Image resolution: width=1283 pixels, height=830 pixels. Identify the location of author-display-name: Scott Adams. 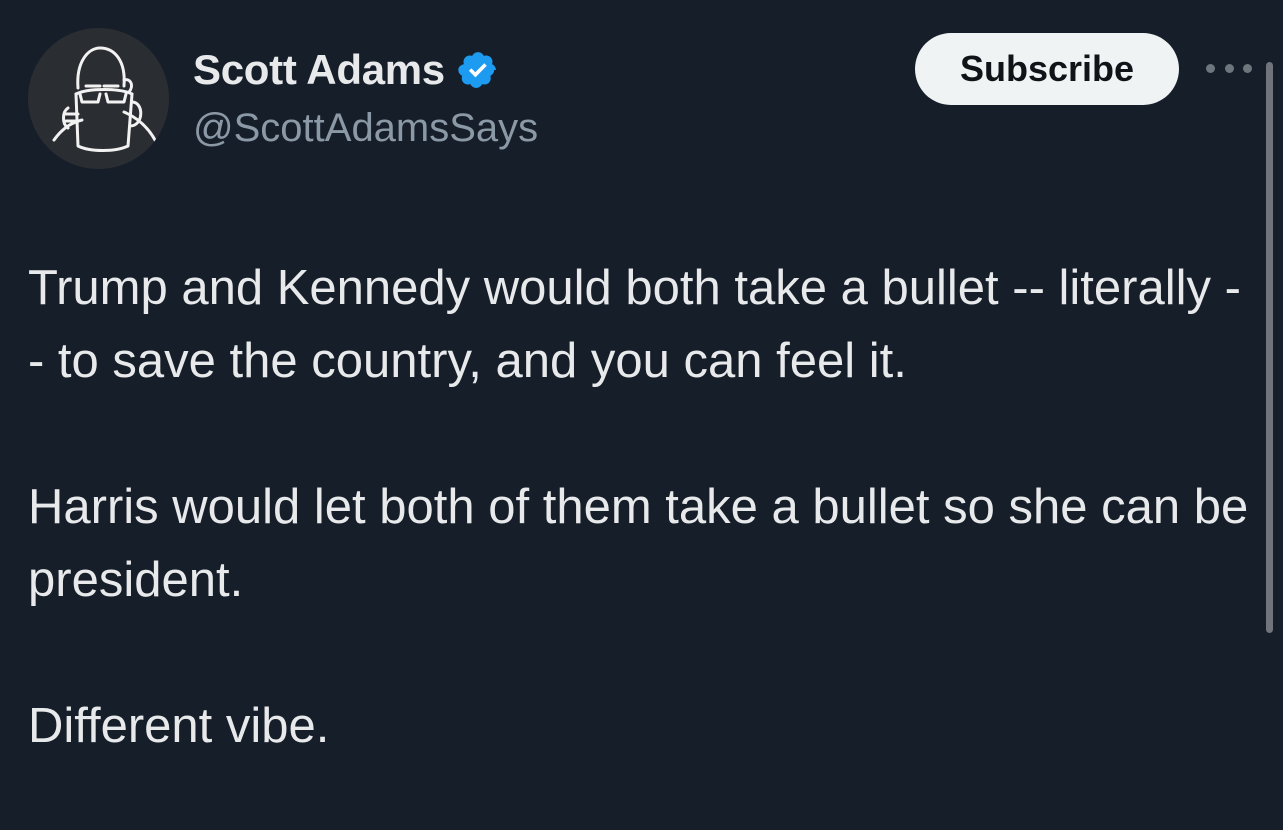
(319, 70).